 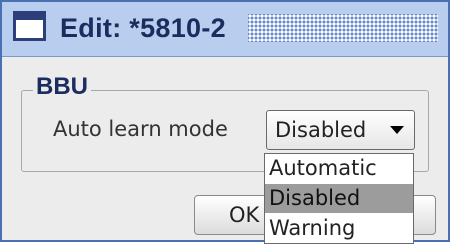 I want to click on select-value: Disabled, so click(x=321, y=130).